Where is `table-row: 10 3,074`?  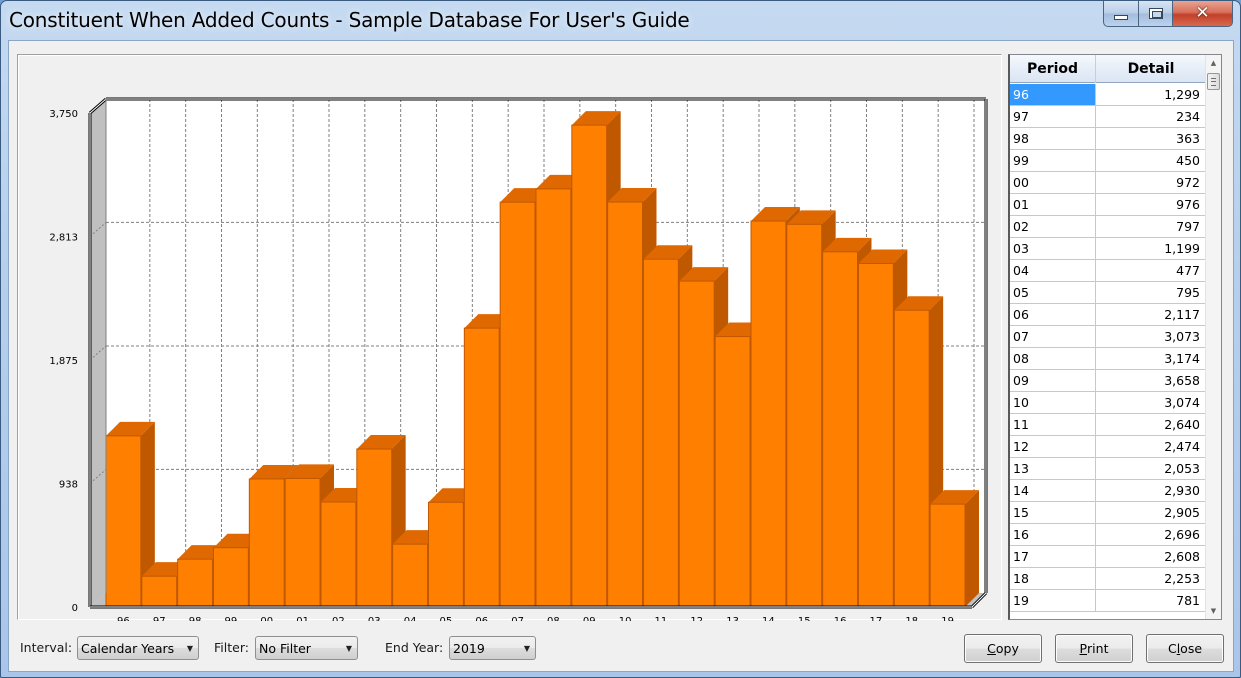 table-row: 10 3,074 is located at coordinates (1108, 403).